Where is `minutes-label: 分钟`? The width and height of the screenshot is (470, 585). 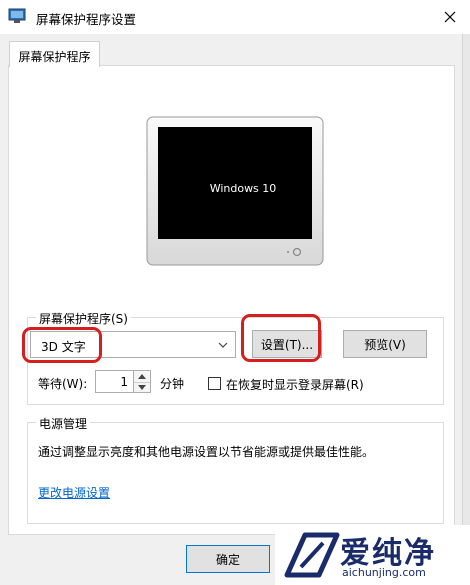 minutes-label: 分钟 is located at coordinates (172, 384).